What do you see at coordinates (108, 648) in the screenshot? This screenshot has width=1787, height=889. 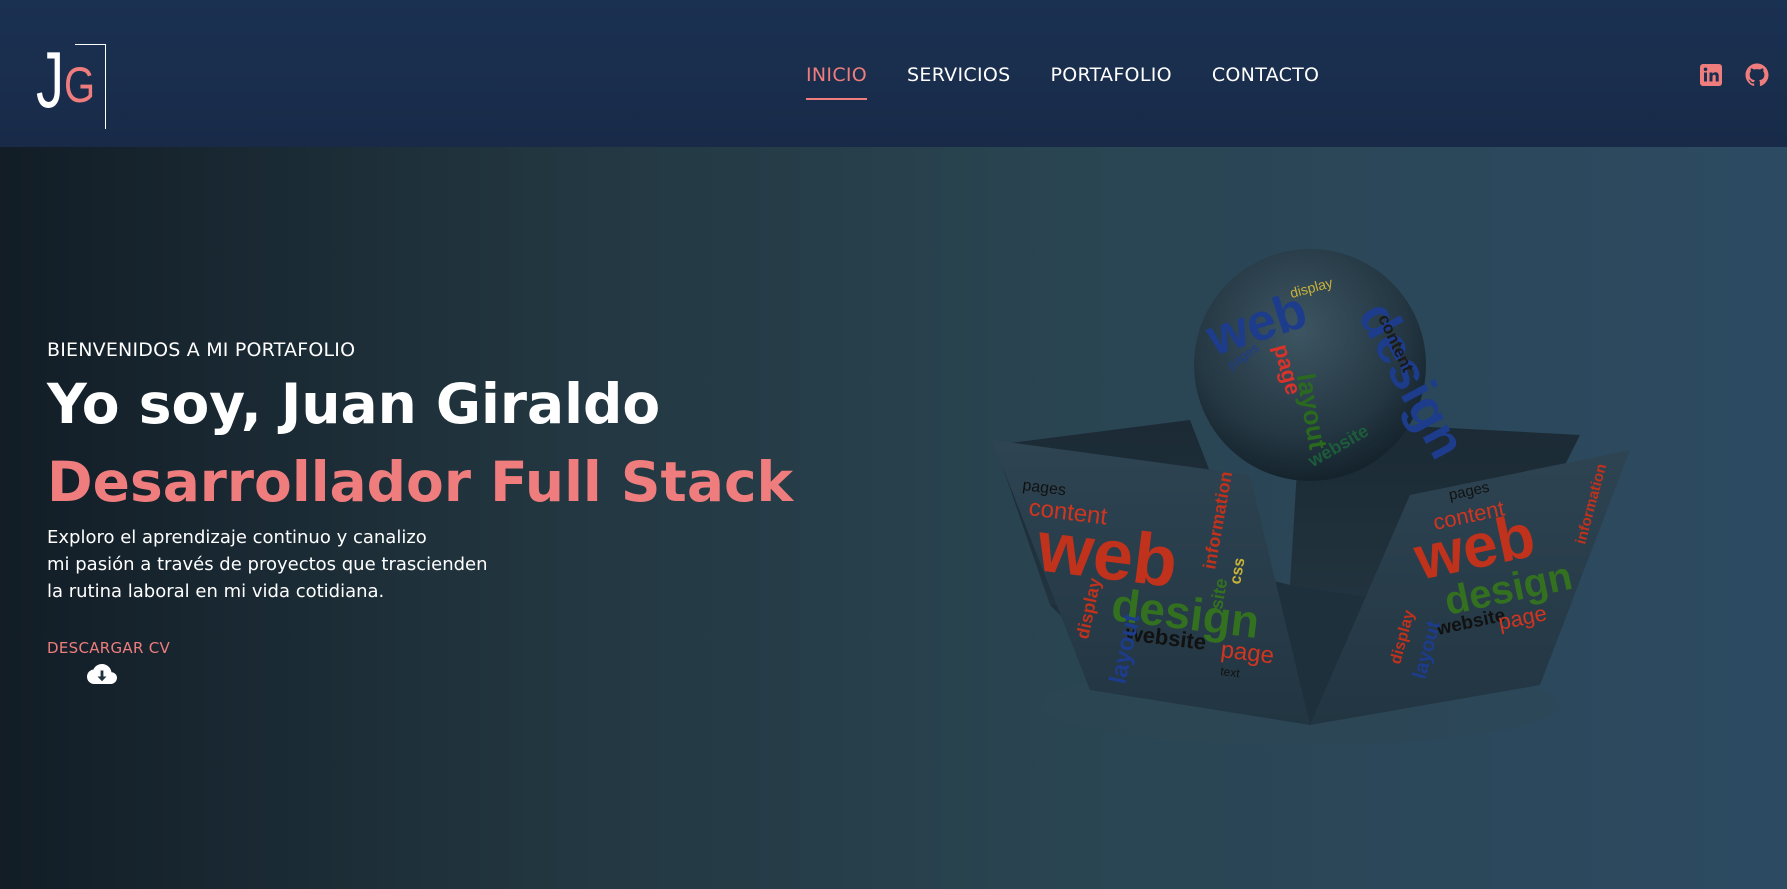 I see `download-cv-button: DESCARGAR CV` at bounding box center [108, 648].